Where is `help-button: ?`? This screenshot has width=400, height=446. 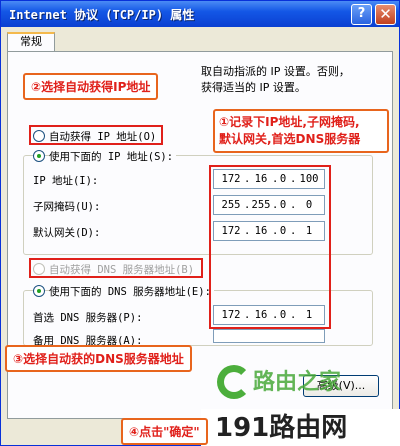 help-button: ? is located at coordinates (361, 14).